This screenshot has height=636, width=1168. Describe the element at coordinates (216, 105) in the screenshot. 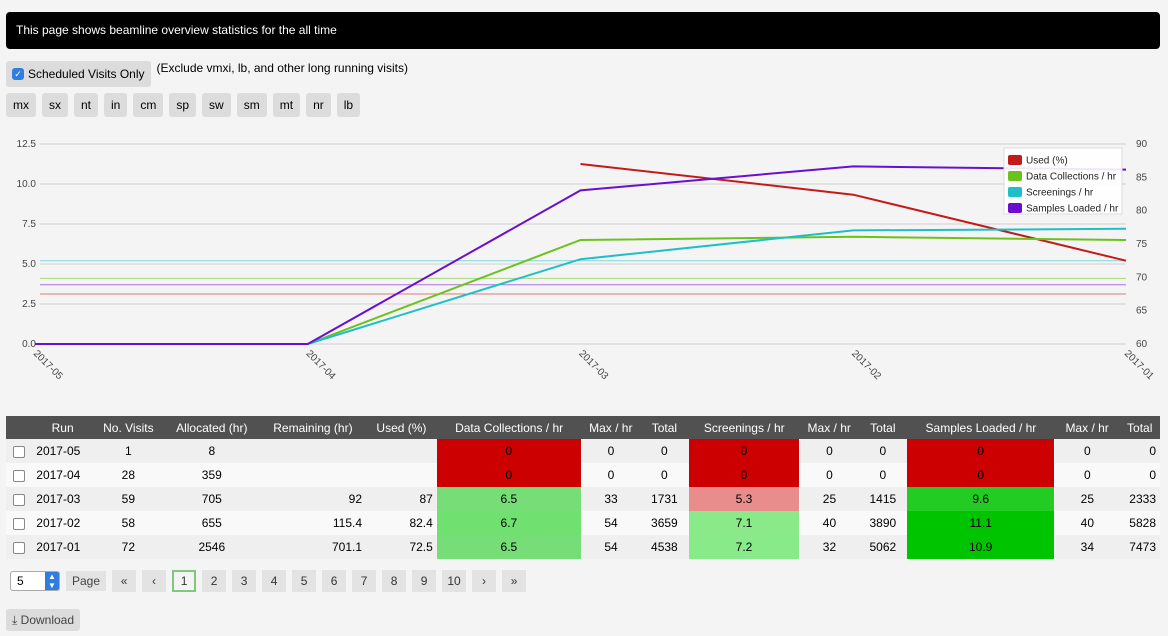

I see `beamline-button-sw: sw` at that location.